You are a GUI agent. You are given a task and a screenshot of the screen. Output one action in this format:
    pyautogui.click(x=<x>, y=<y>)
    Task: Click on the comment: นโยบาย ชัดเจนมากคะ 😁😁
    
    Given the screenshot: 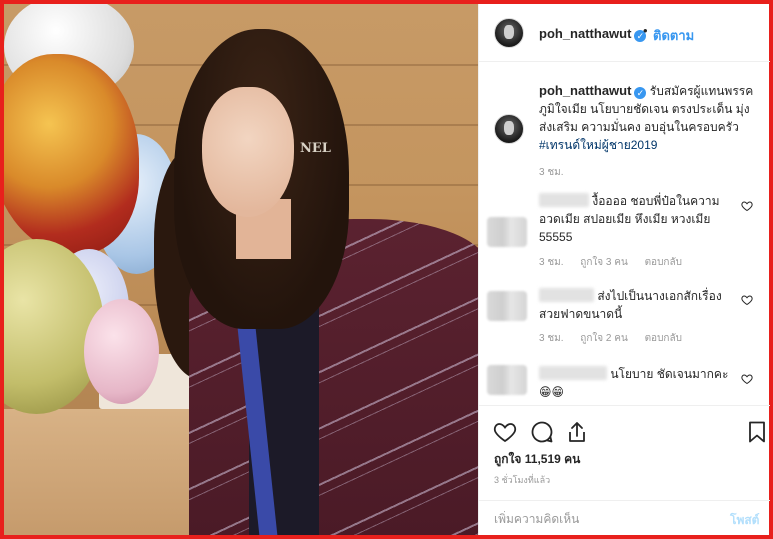 What is the action you would take?
    pyautogui.click(x=624, y=381)
    